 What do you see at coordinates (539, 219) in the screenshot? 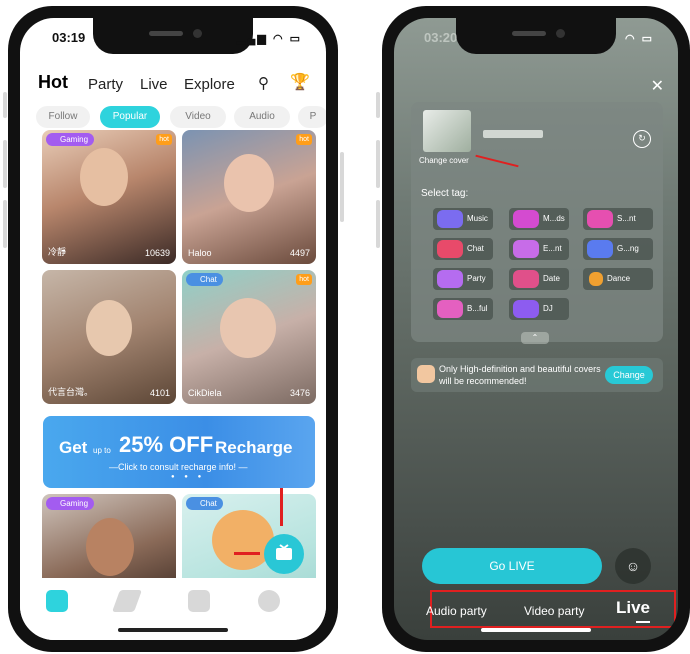
I see `tag-moods: M...ds` at bounding box center [539, 219].